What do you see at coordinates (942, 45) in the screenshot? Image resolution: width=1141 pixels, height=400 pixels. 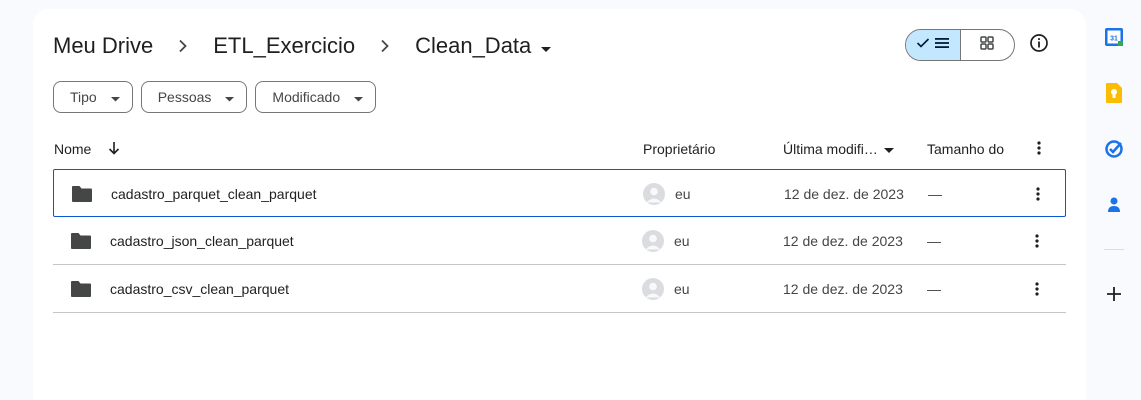 I see `list-icon` at bounding box center [942, 45].